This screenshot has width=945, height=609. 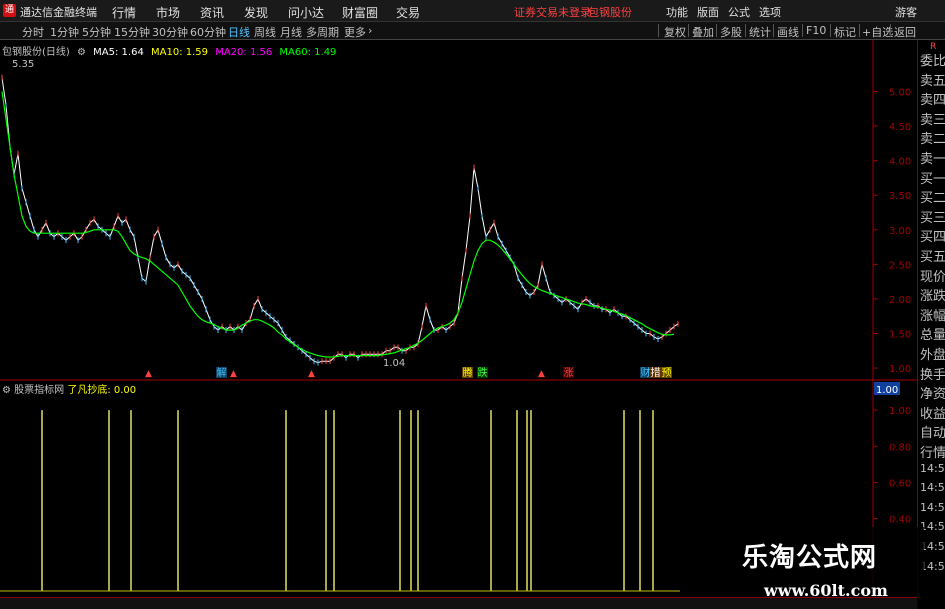 I want to click on event-marker: 涨, so click(x=569, y=373).